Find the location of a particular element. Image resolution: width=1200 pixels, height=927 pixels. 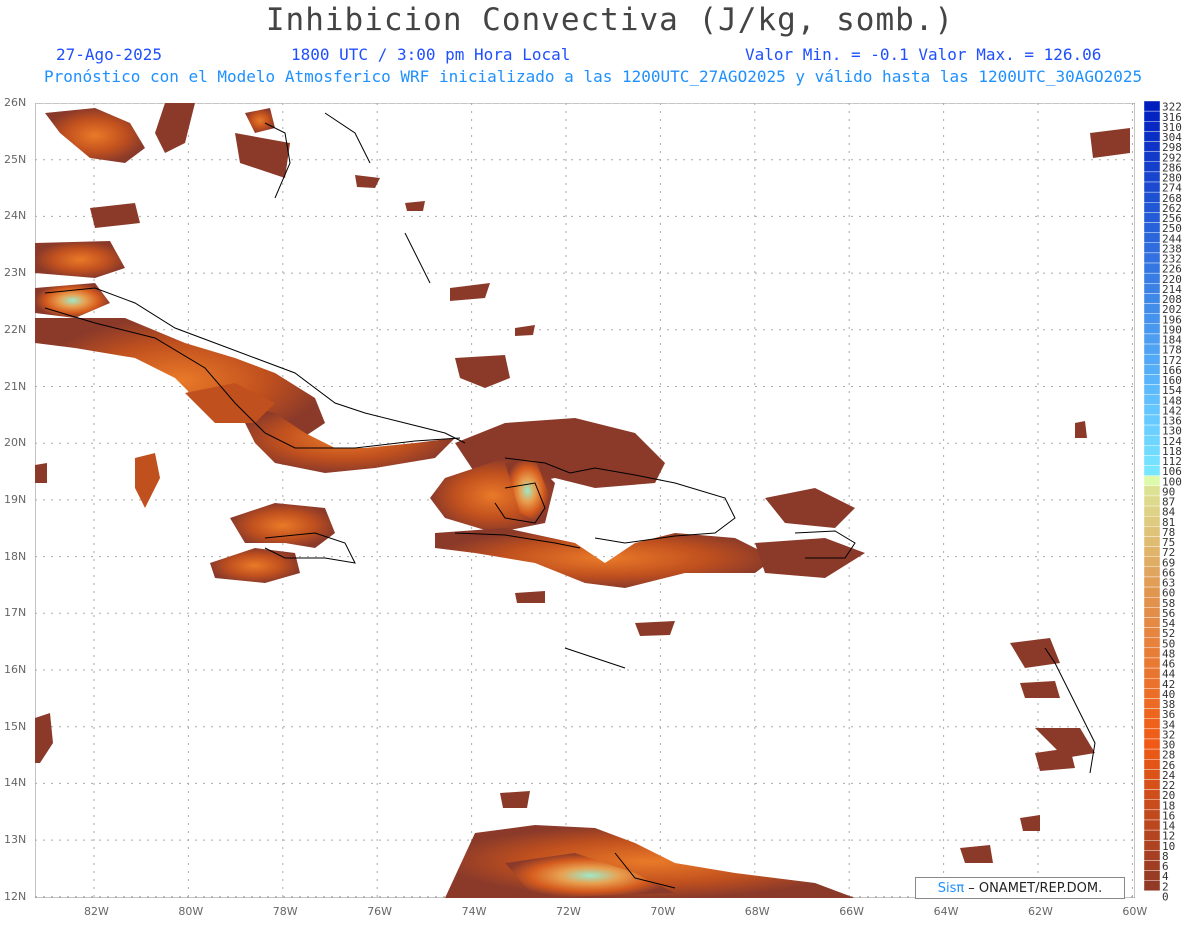

lat-label: 19N is located at coordinates (15, 499).